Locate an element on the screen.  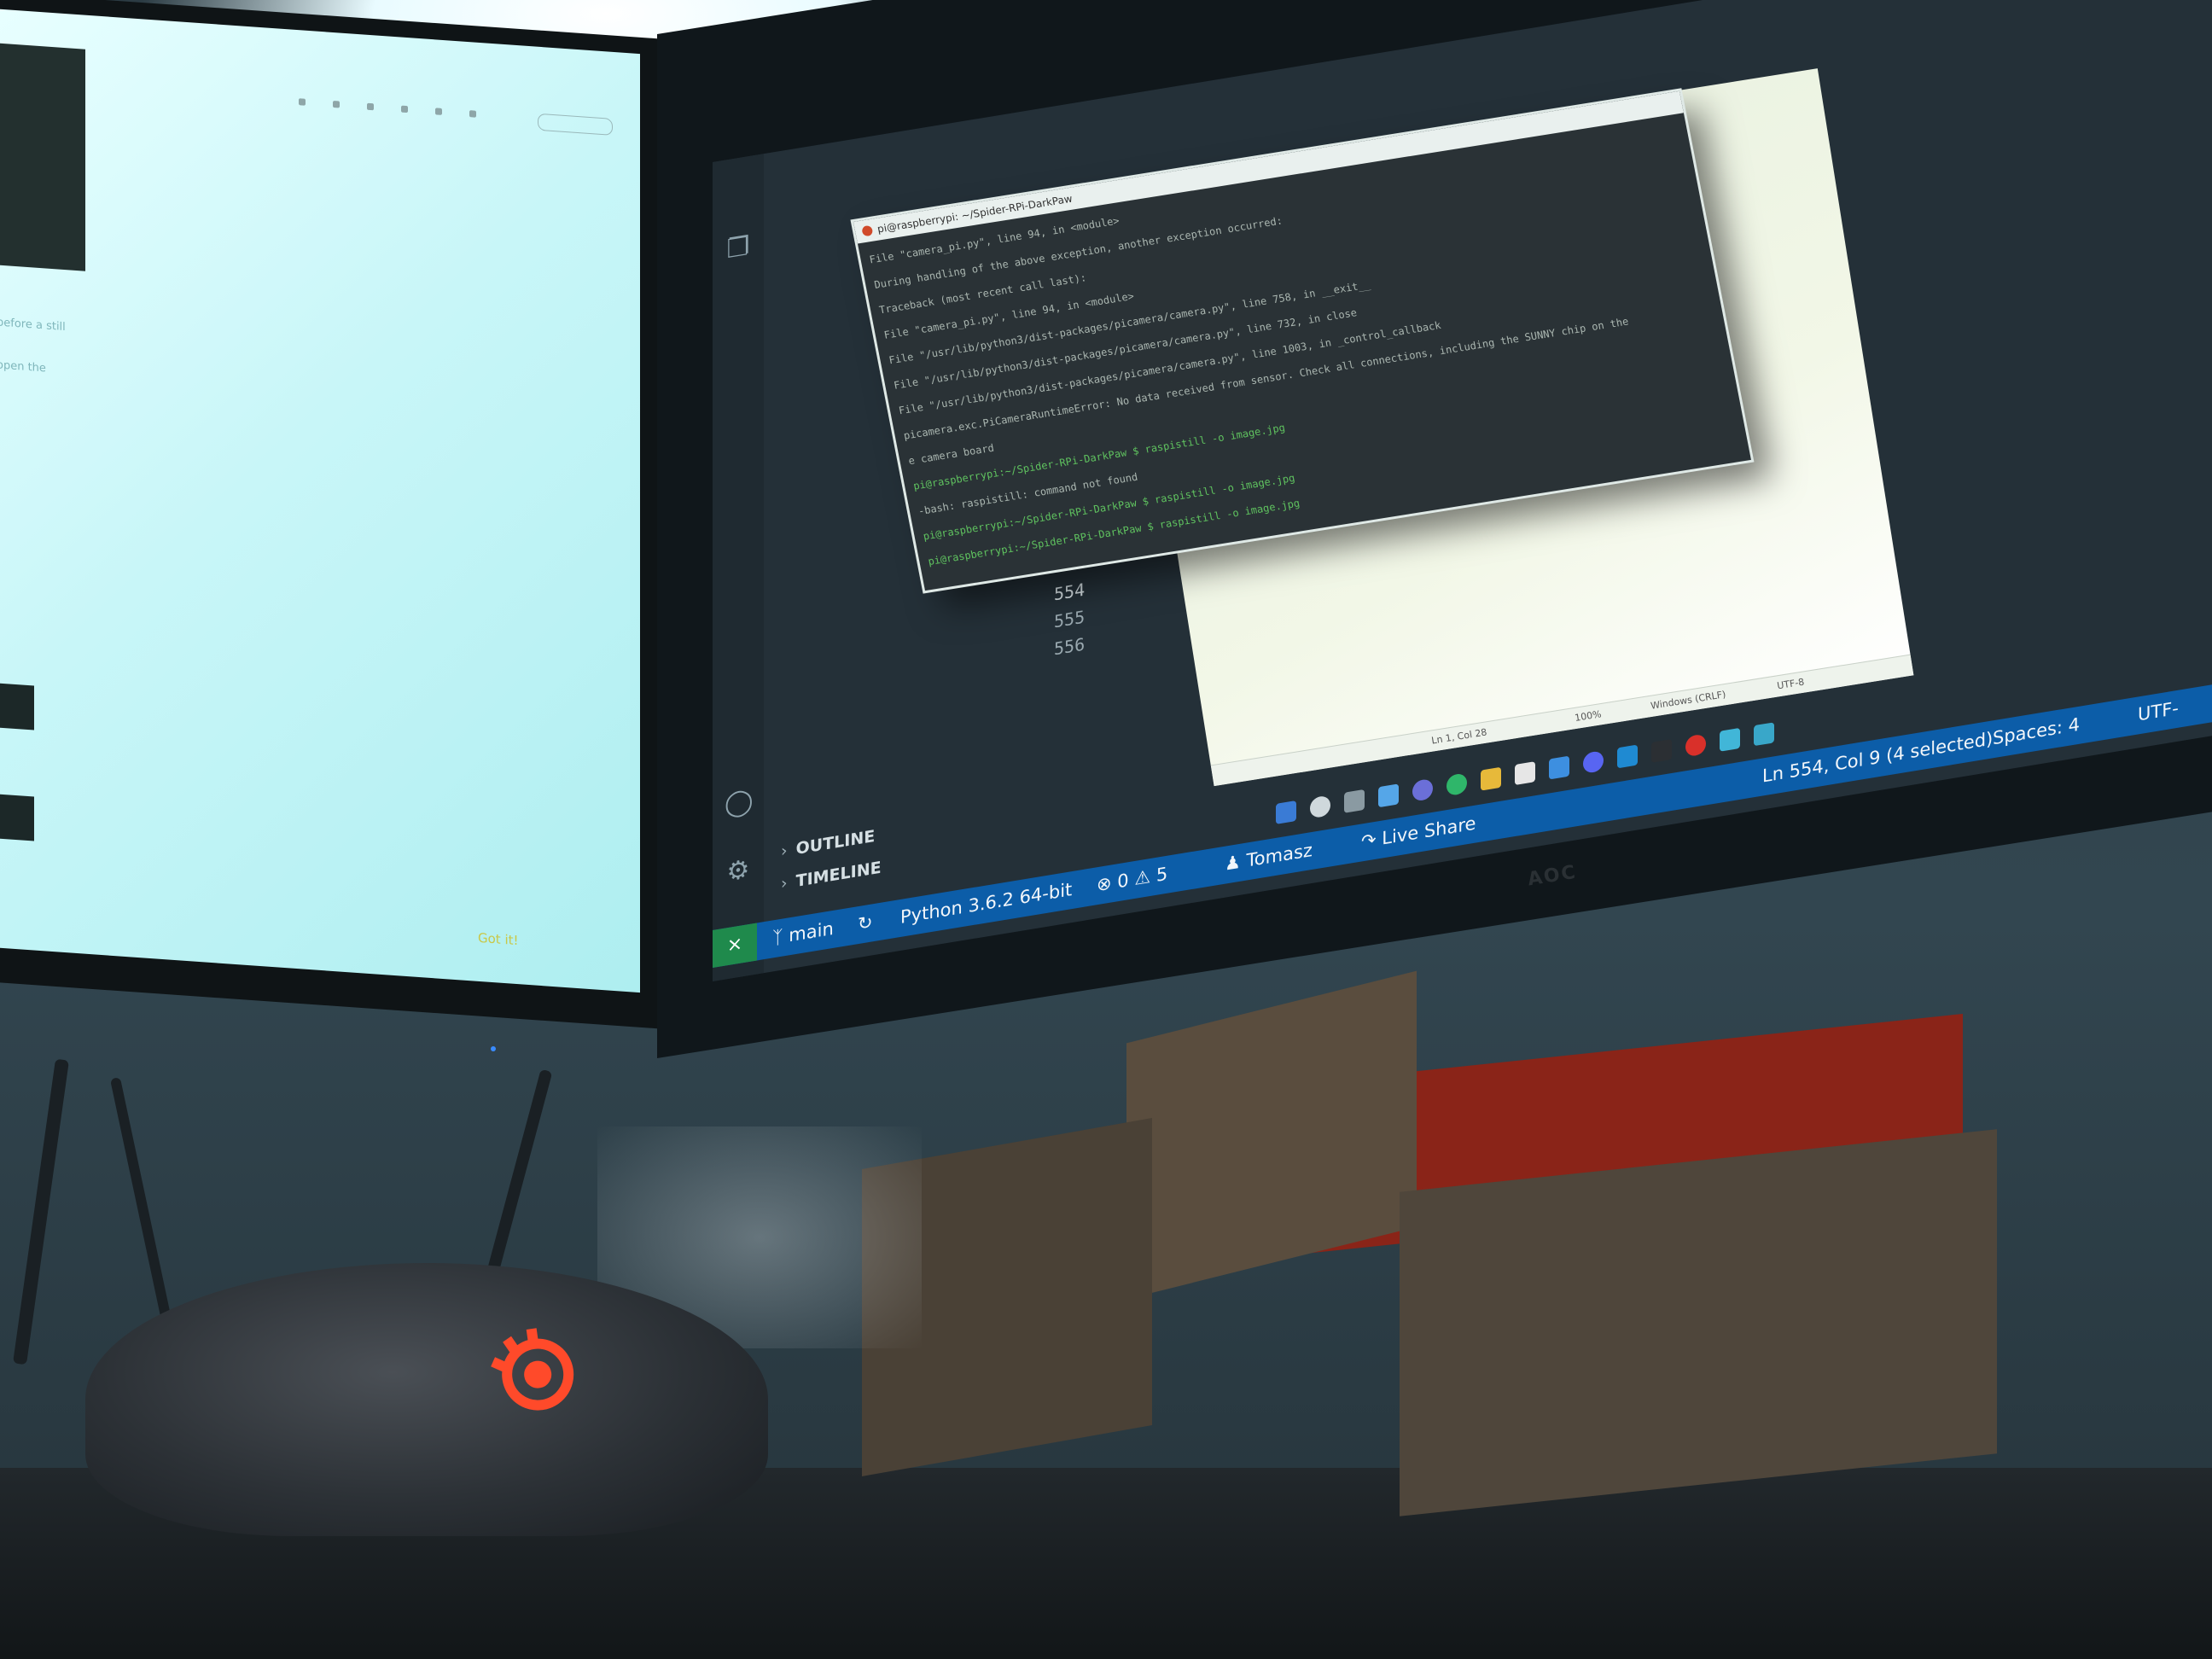
problems-status: ⊗ 0 ⚠ 5 is located at coordinates (1132, 880).